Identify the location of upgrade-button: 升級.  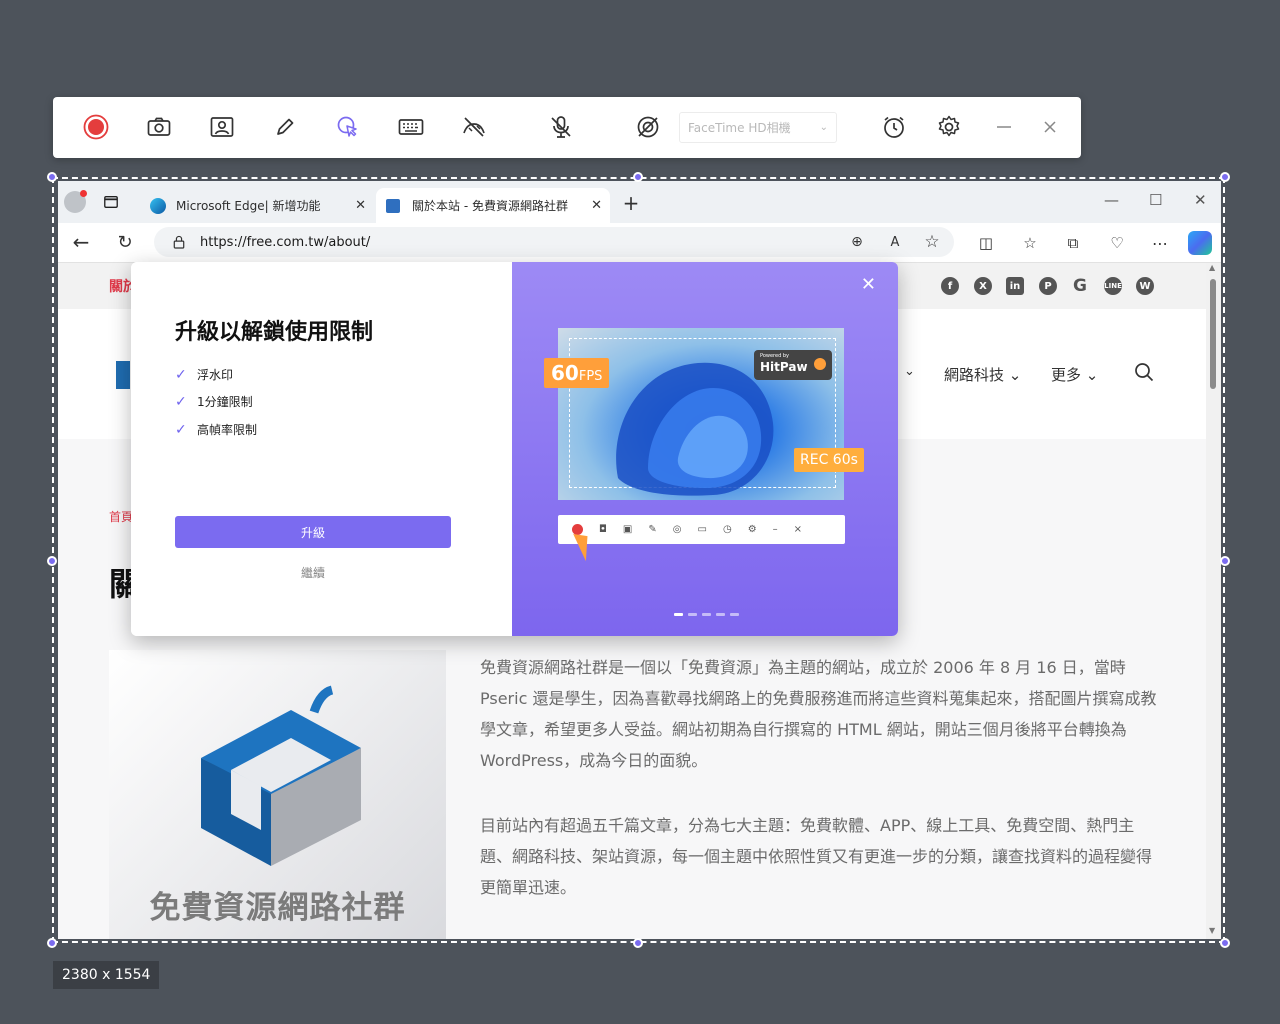
(313, 532).